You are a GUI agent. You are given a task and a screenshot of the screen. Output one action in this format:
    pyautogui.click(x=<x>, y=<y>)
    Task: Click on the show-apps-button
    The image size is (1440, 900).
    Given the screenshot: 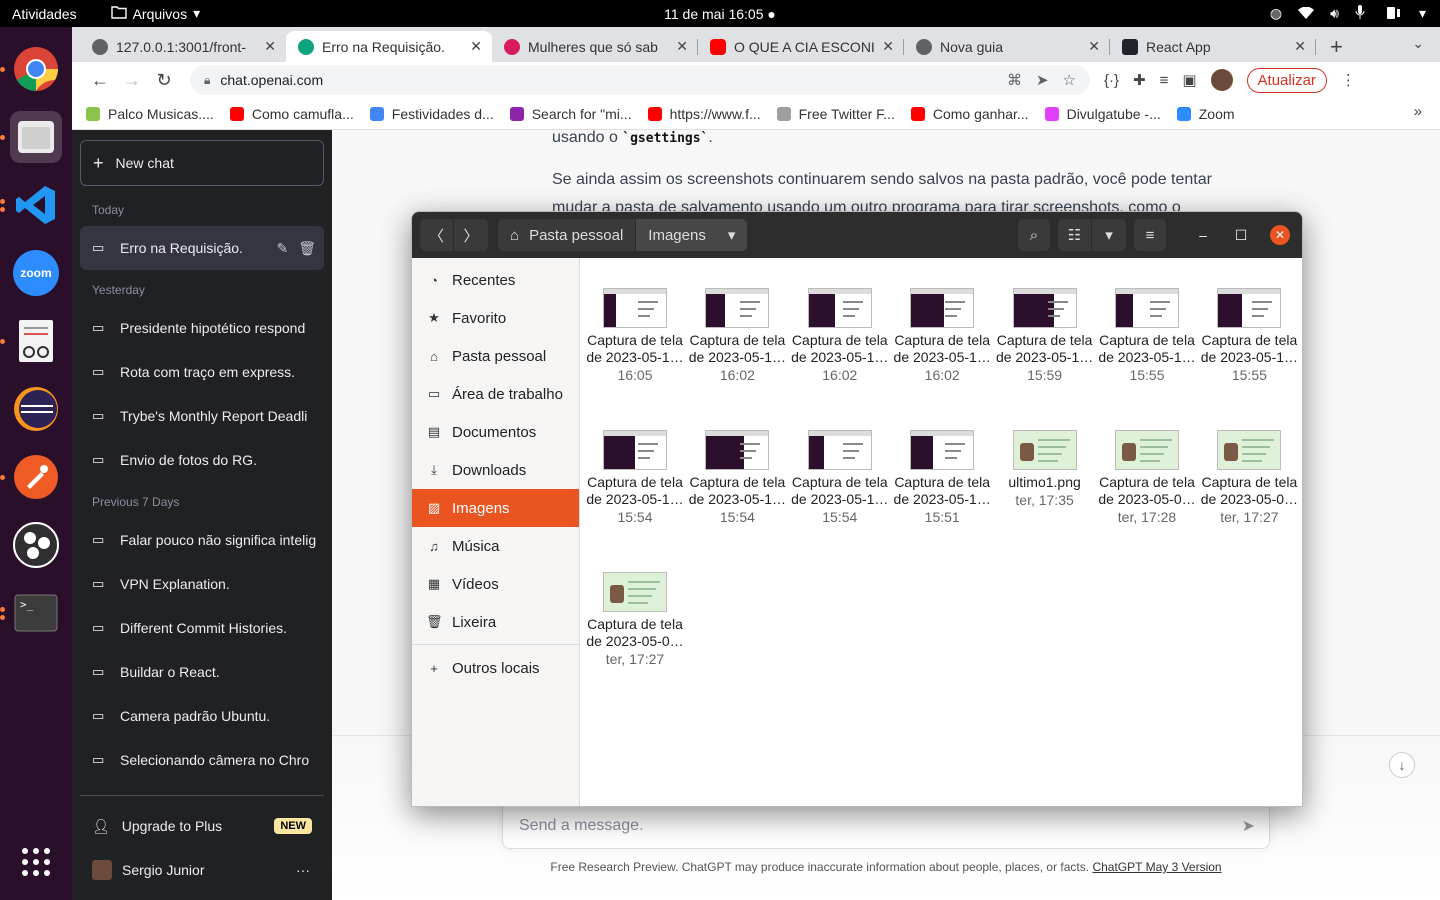 What is the action you would take?
    pyautogui.click(x=36, y=864)
    